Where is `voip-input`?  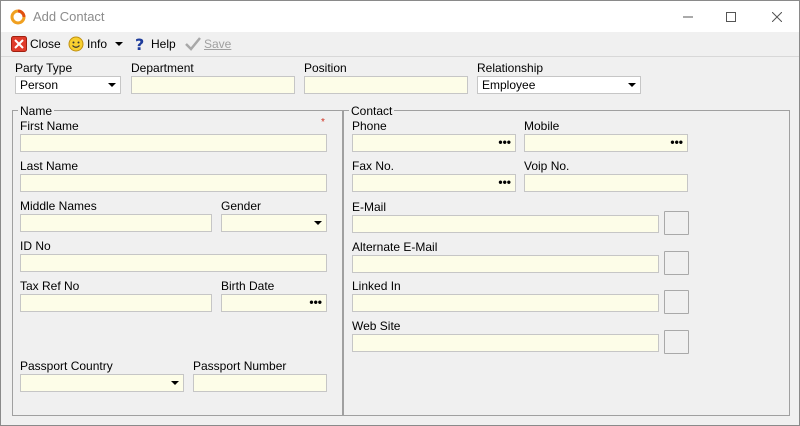 voip-input is located at coordinates (606, 183).